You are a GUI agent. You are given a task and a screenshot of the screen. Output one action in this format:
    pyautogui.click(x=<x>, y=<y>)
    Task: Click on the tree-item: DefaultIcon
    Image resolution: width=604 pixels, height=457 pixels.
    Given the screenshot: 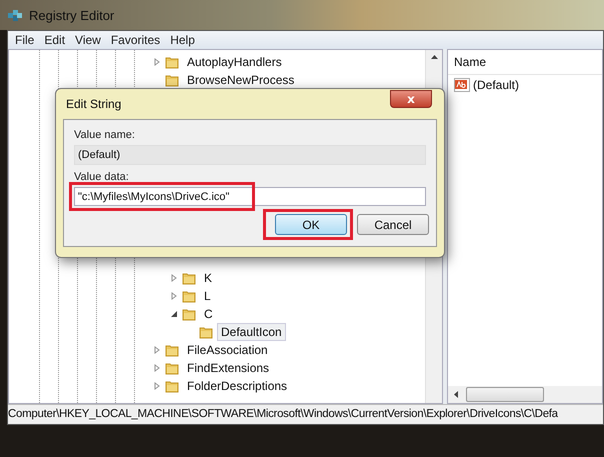 What is the action you would take?
    pyautogui.click(x=251, y=332)
    